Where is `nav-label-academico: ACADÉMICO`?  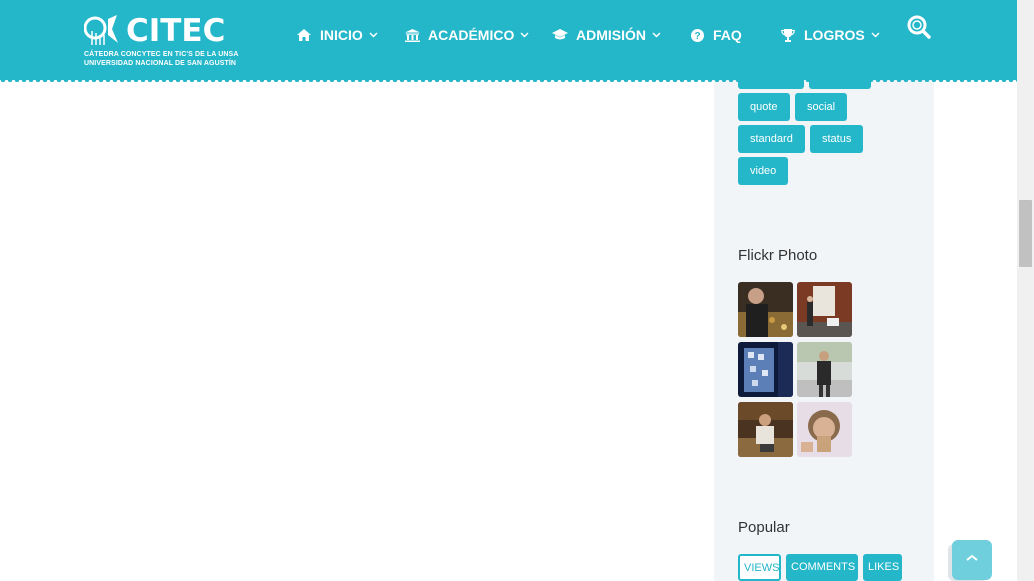 nav-label-academico: ACADÉMICO is located at coordinates (471, 35).